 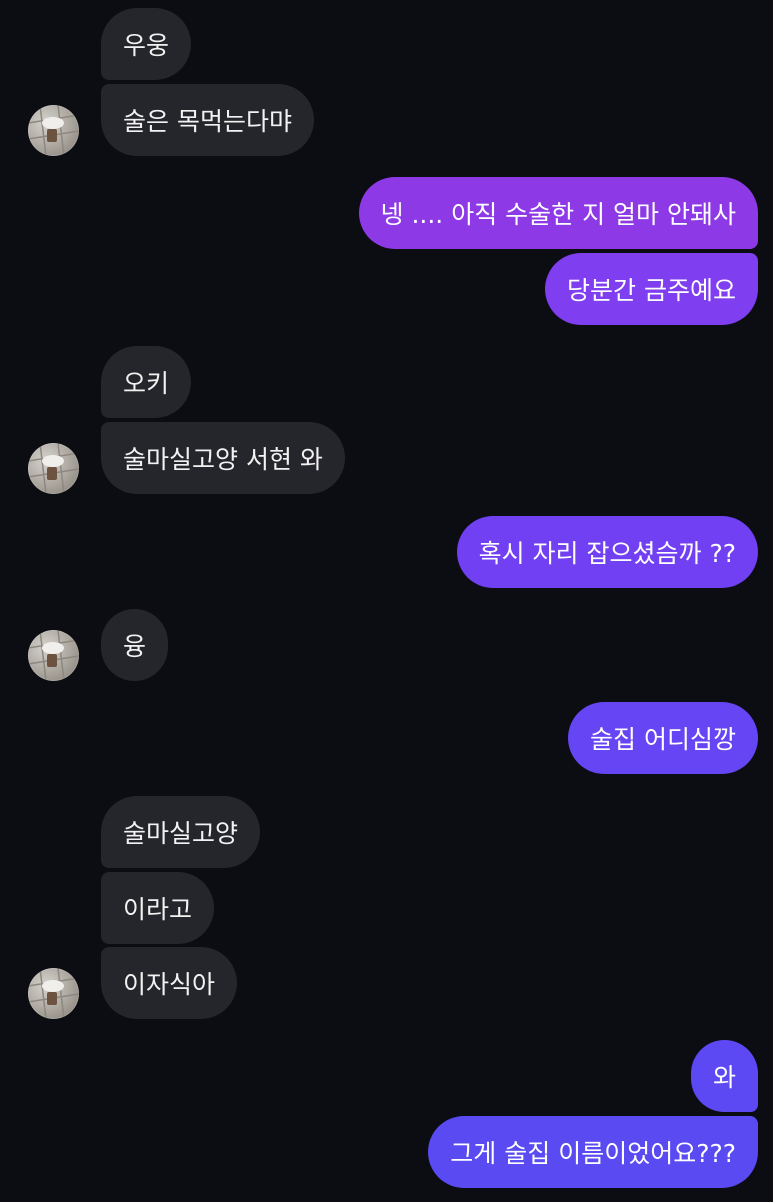 I want to click on incoming-message-bubble: 이라고, so click(x=158, y=908).